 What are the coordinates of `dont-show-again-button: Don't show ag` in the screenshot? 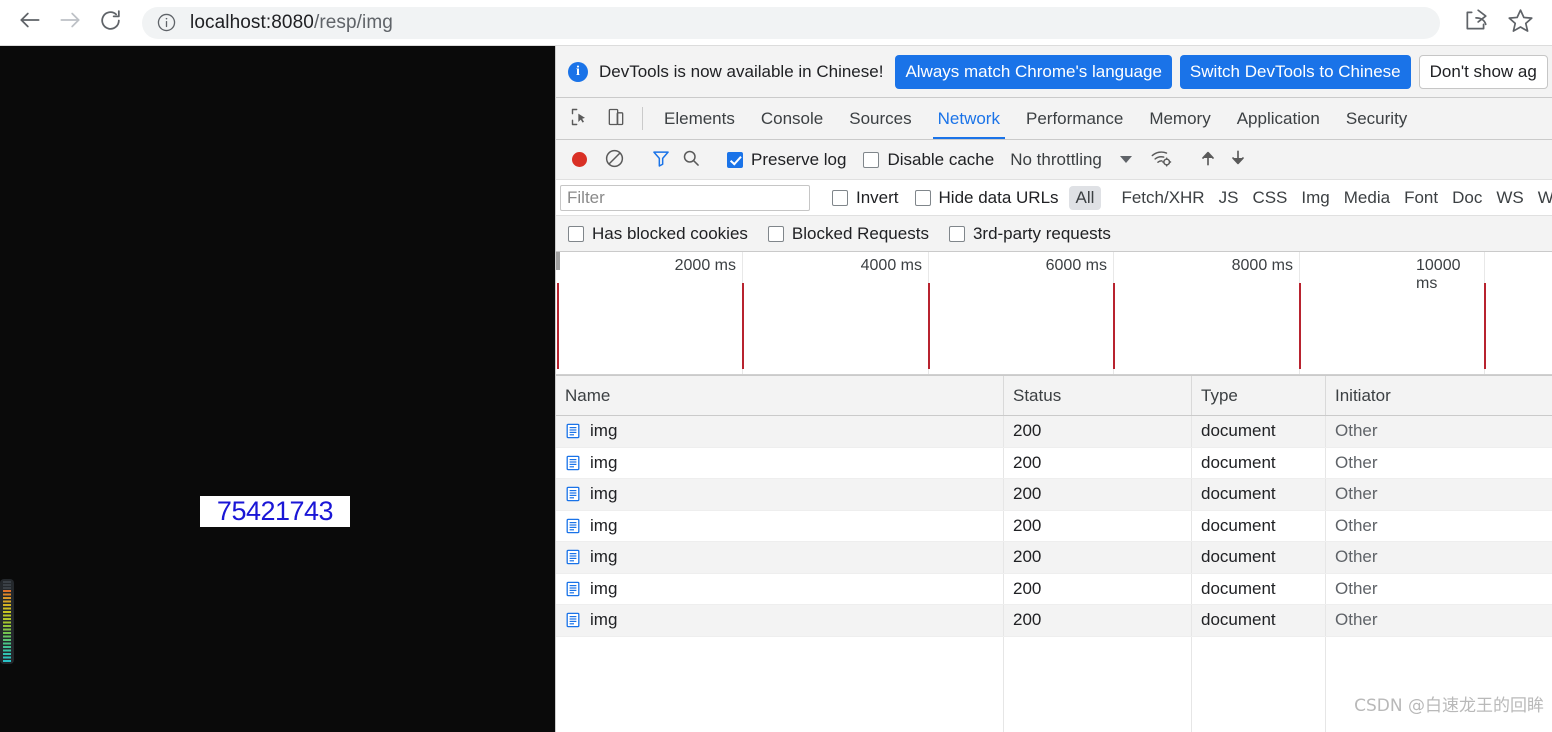 It's located at (1483, 71).